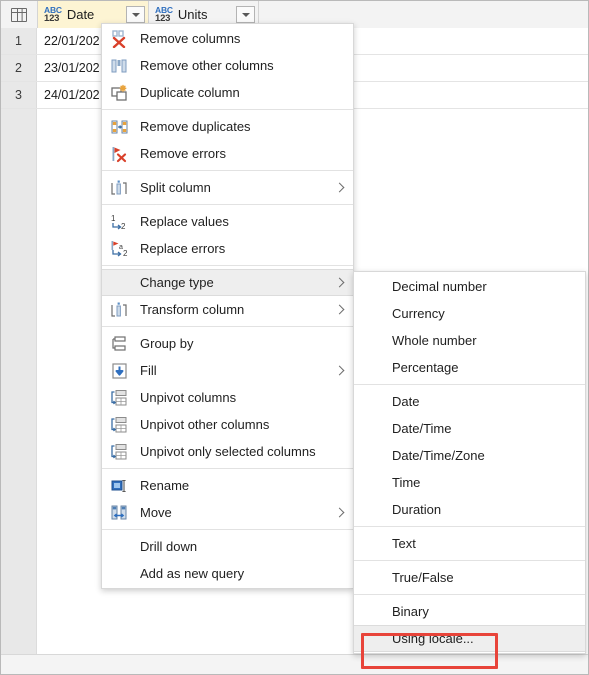 Image resolution: width=589 pixels, height=675 pixels. Describe the element at coordinates (183, 248) in the screenshot. I see `menu-item-label: Replace errors` at that location.